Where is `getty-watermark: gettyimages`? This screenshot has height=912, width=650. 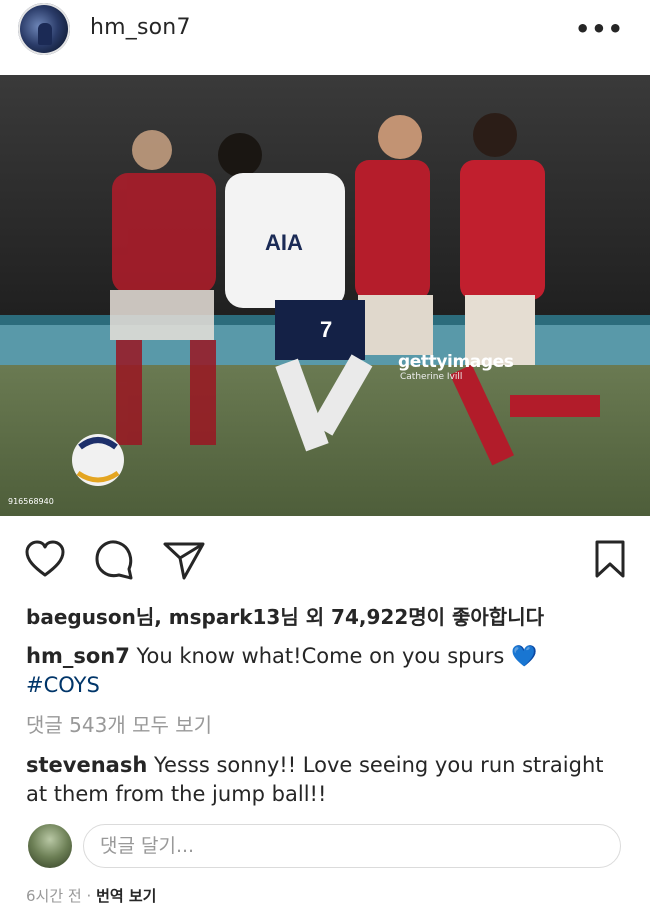 getty-watermark: gettyimages is located at coordinates (456, 362).